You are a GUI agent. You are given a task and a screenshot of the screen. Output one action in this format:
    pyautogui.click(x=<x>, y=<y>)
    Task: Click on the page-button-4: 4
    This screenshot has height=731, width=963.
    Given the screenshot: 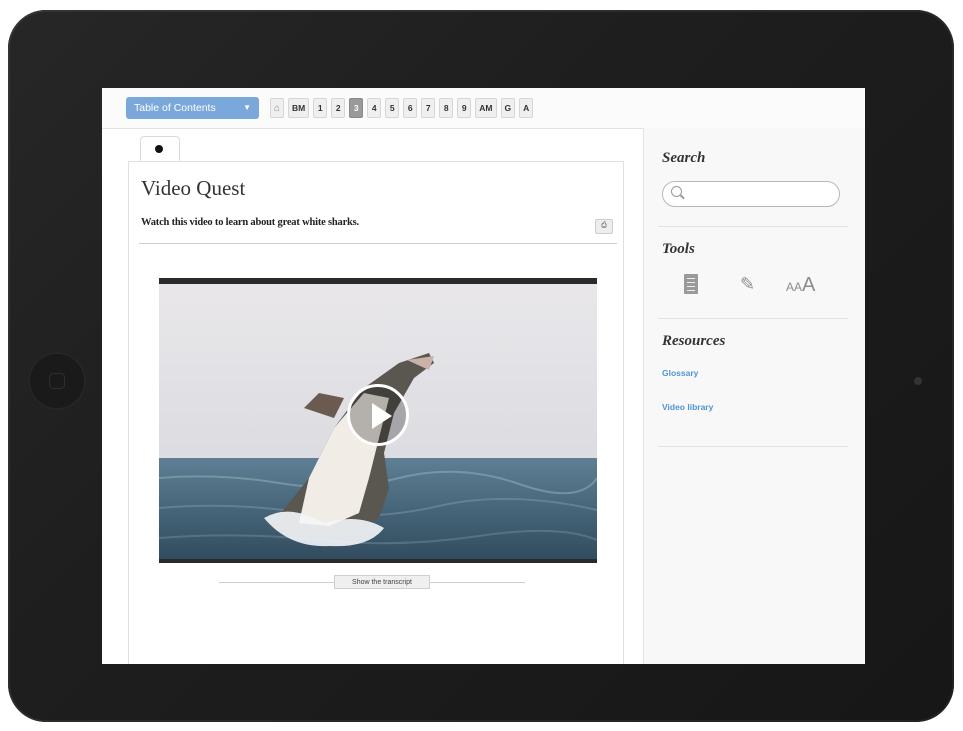 What is the action you would take?
    pyautogui.click(x=374, y=108)
    